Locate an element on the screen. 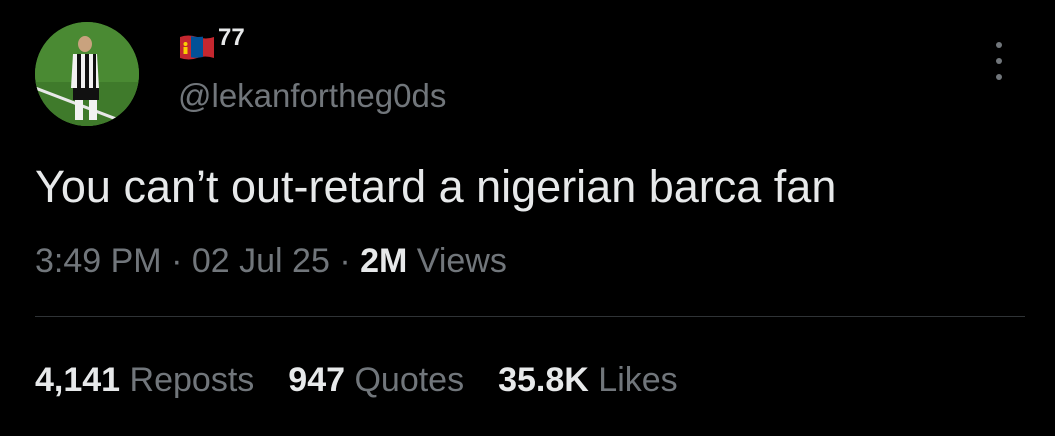 This screenshot has width=1055, height=436. display-name: 77 is located at coordinates (231, 38).